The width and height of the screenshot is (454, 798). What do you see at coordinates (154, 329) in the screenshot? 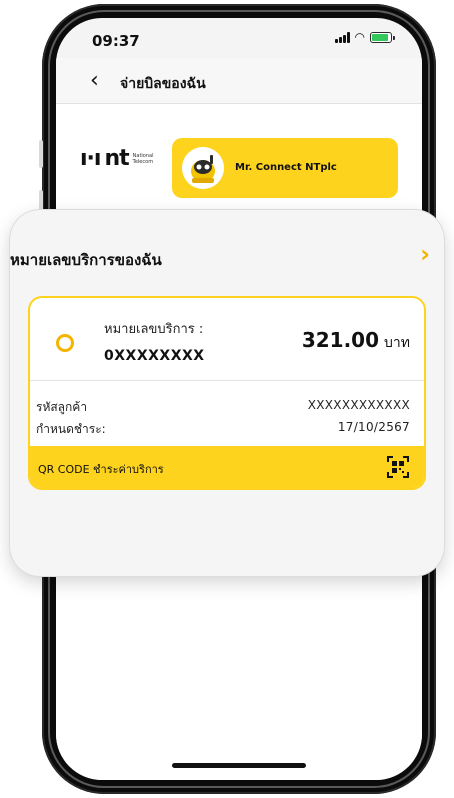
I see `service-number-label: หมายเลขบริการ :` at bounding box center [154, 329].